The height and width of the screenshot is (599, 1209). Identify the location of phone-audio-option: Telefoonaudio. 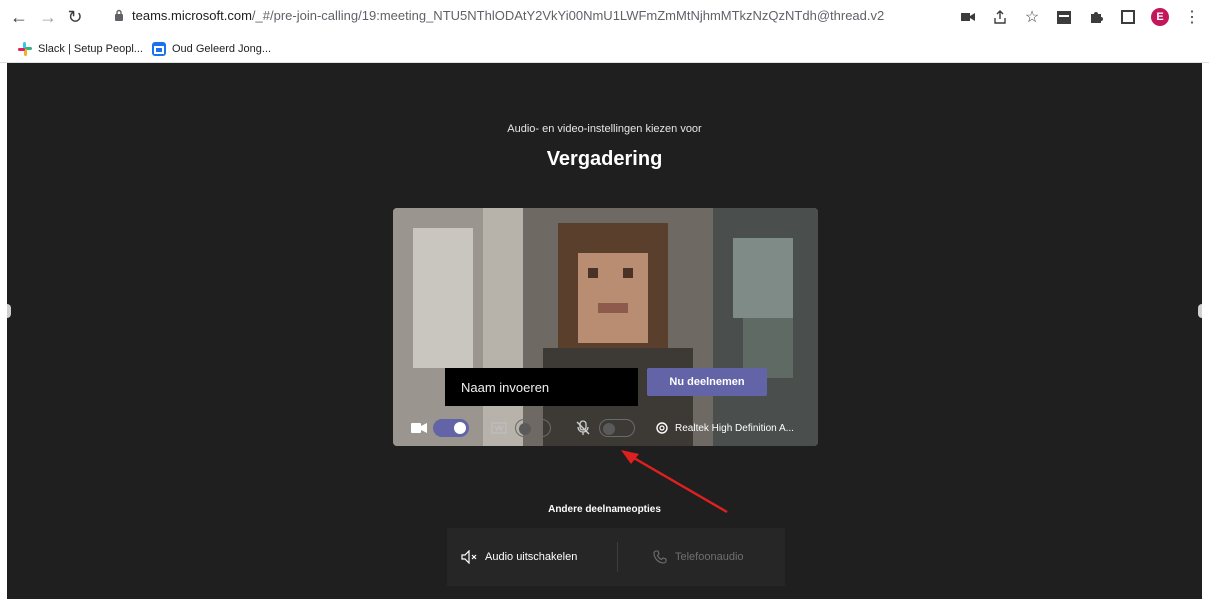
(698, 557).